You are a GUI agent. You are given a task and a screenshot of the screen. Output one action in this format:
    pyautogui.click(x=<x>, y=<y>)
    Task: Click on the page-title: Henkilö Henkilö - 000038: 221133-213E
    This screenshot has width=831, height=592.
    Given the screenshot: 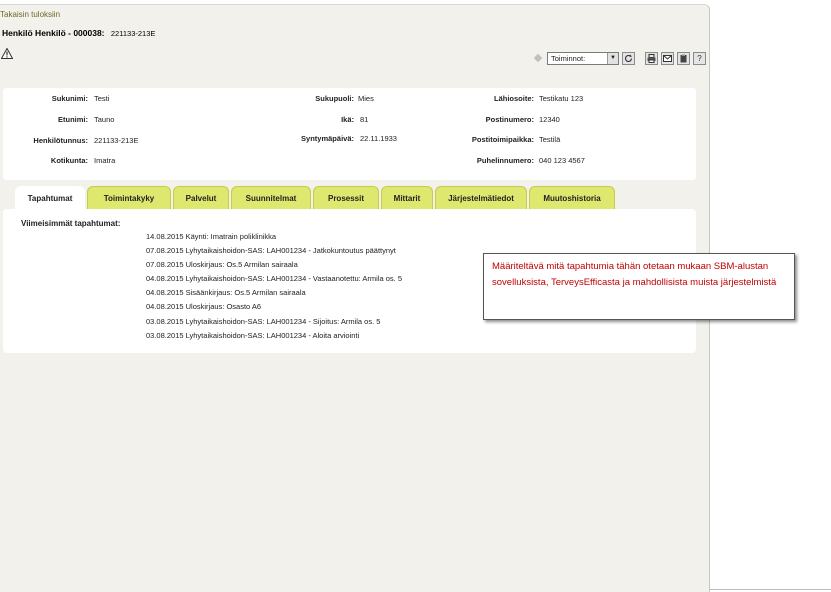 What is the action you would take?
    pyautogui.click(x=78, y=33)
    